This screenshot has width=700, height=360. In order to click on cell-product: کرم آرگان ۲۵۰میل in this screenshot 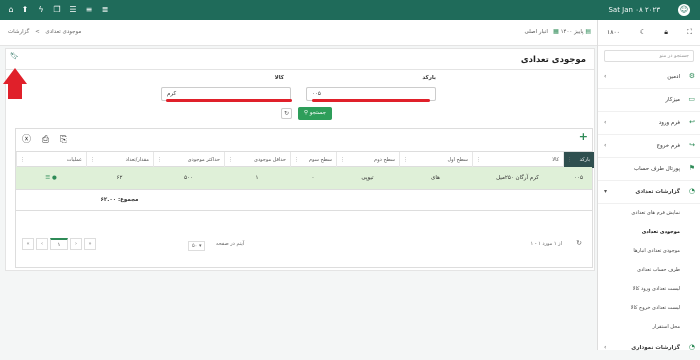, I will do `click(517, 178)`.